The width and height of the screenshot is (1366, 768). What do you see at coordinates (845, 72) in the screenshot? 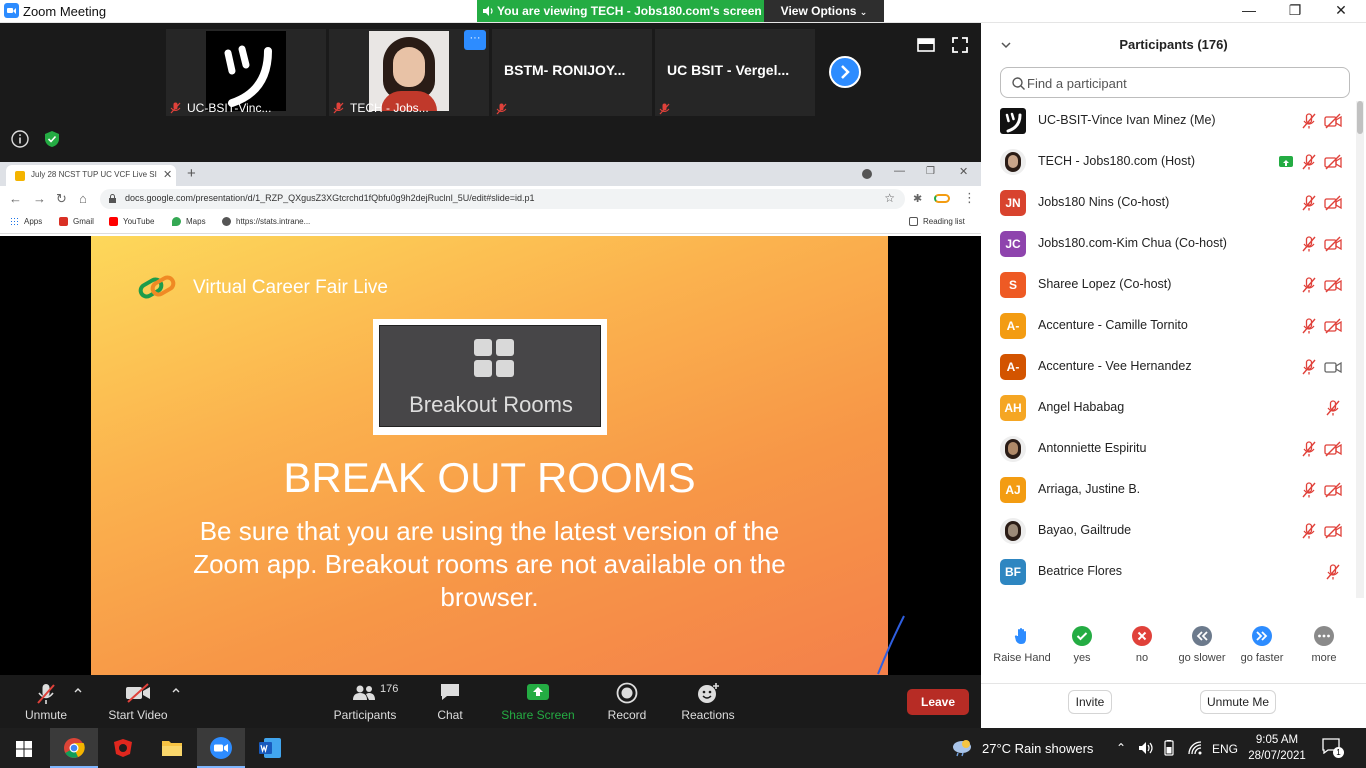
I see `next-page-button` at bounding box center [845, 72].